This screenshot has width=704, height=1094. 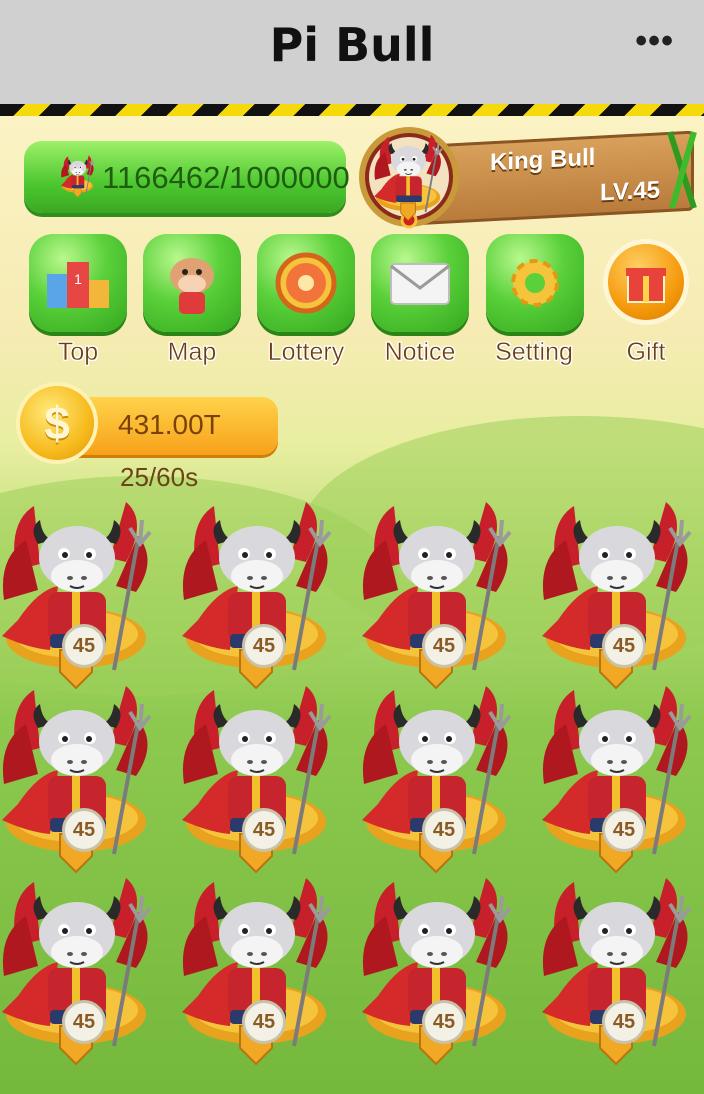 I want to click on app-title: Pi Bull, so click(x=352, y=45).